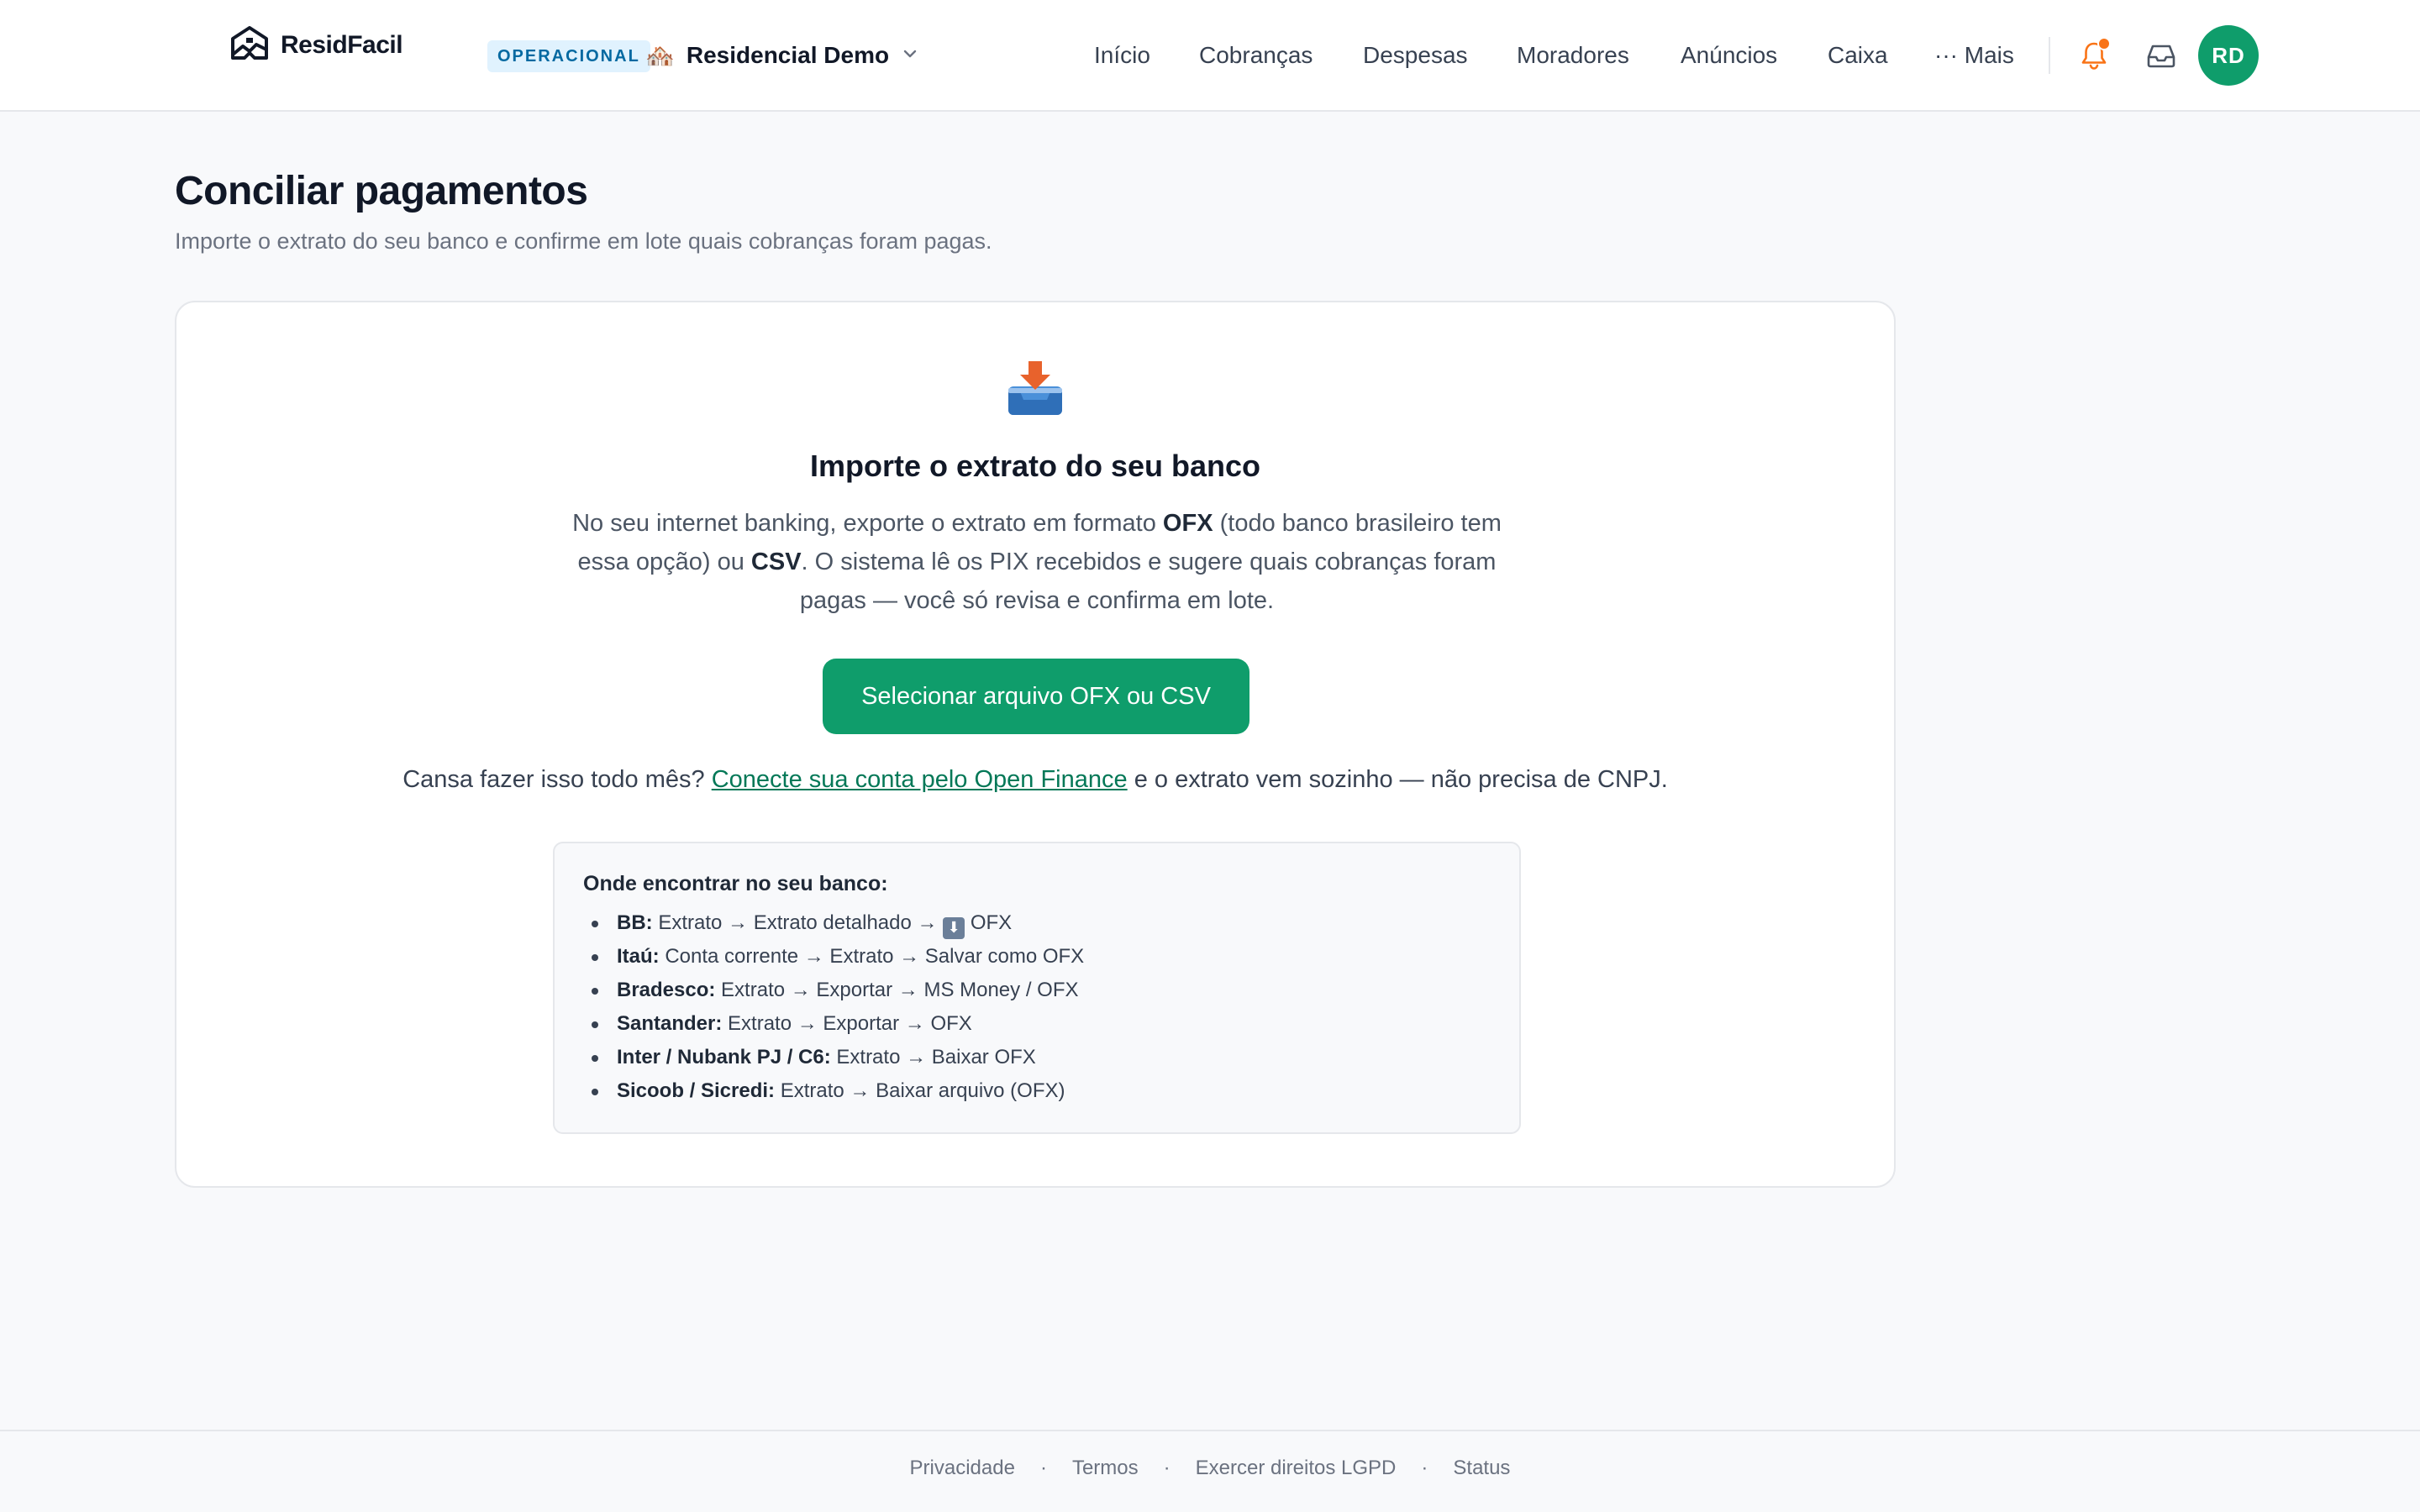 This screenshot has width=2420, height=1512. I want to click on nav-divider, so click(2049, 55).